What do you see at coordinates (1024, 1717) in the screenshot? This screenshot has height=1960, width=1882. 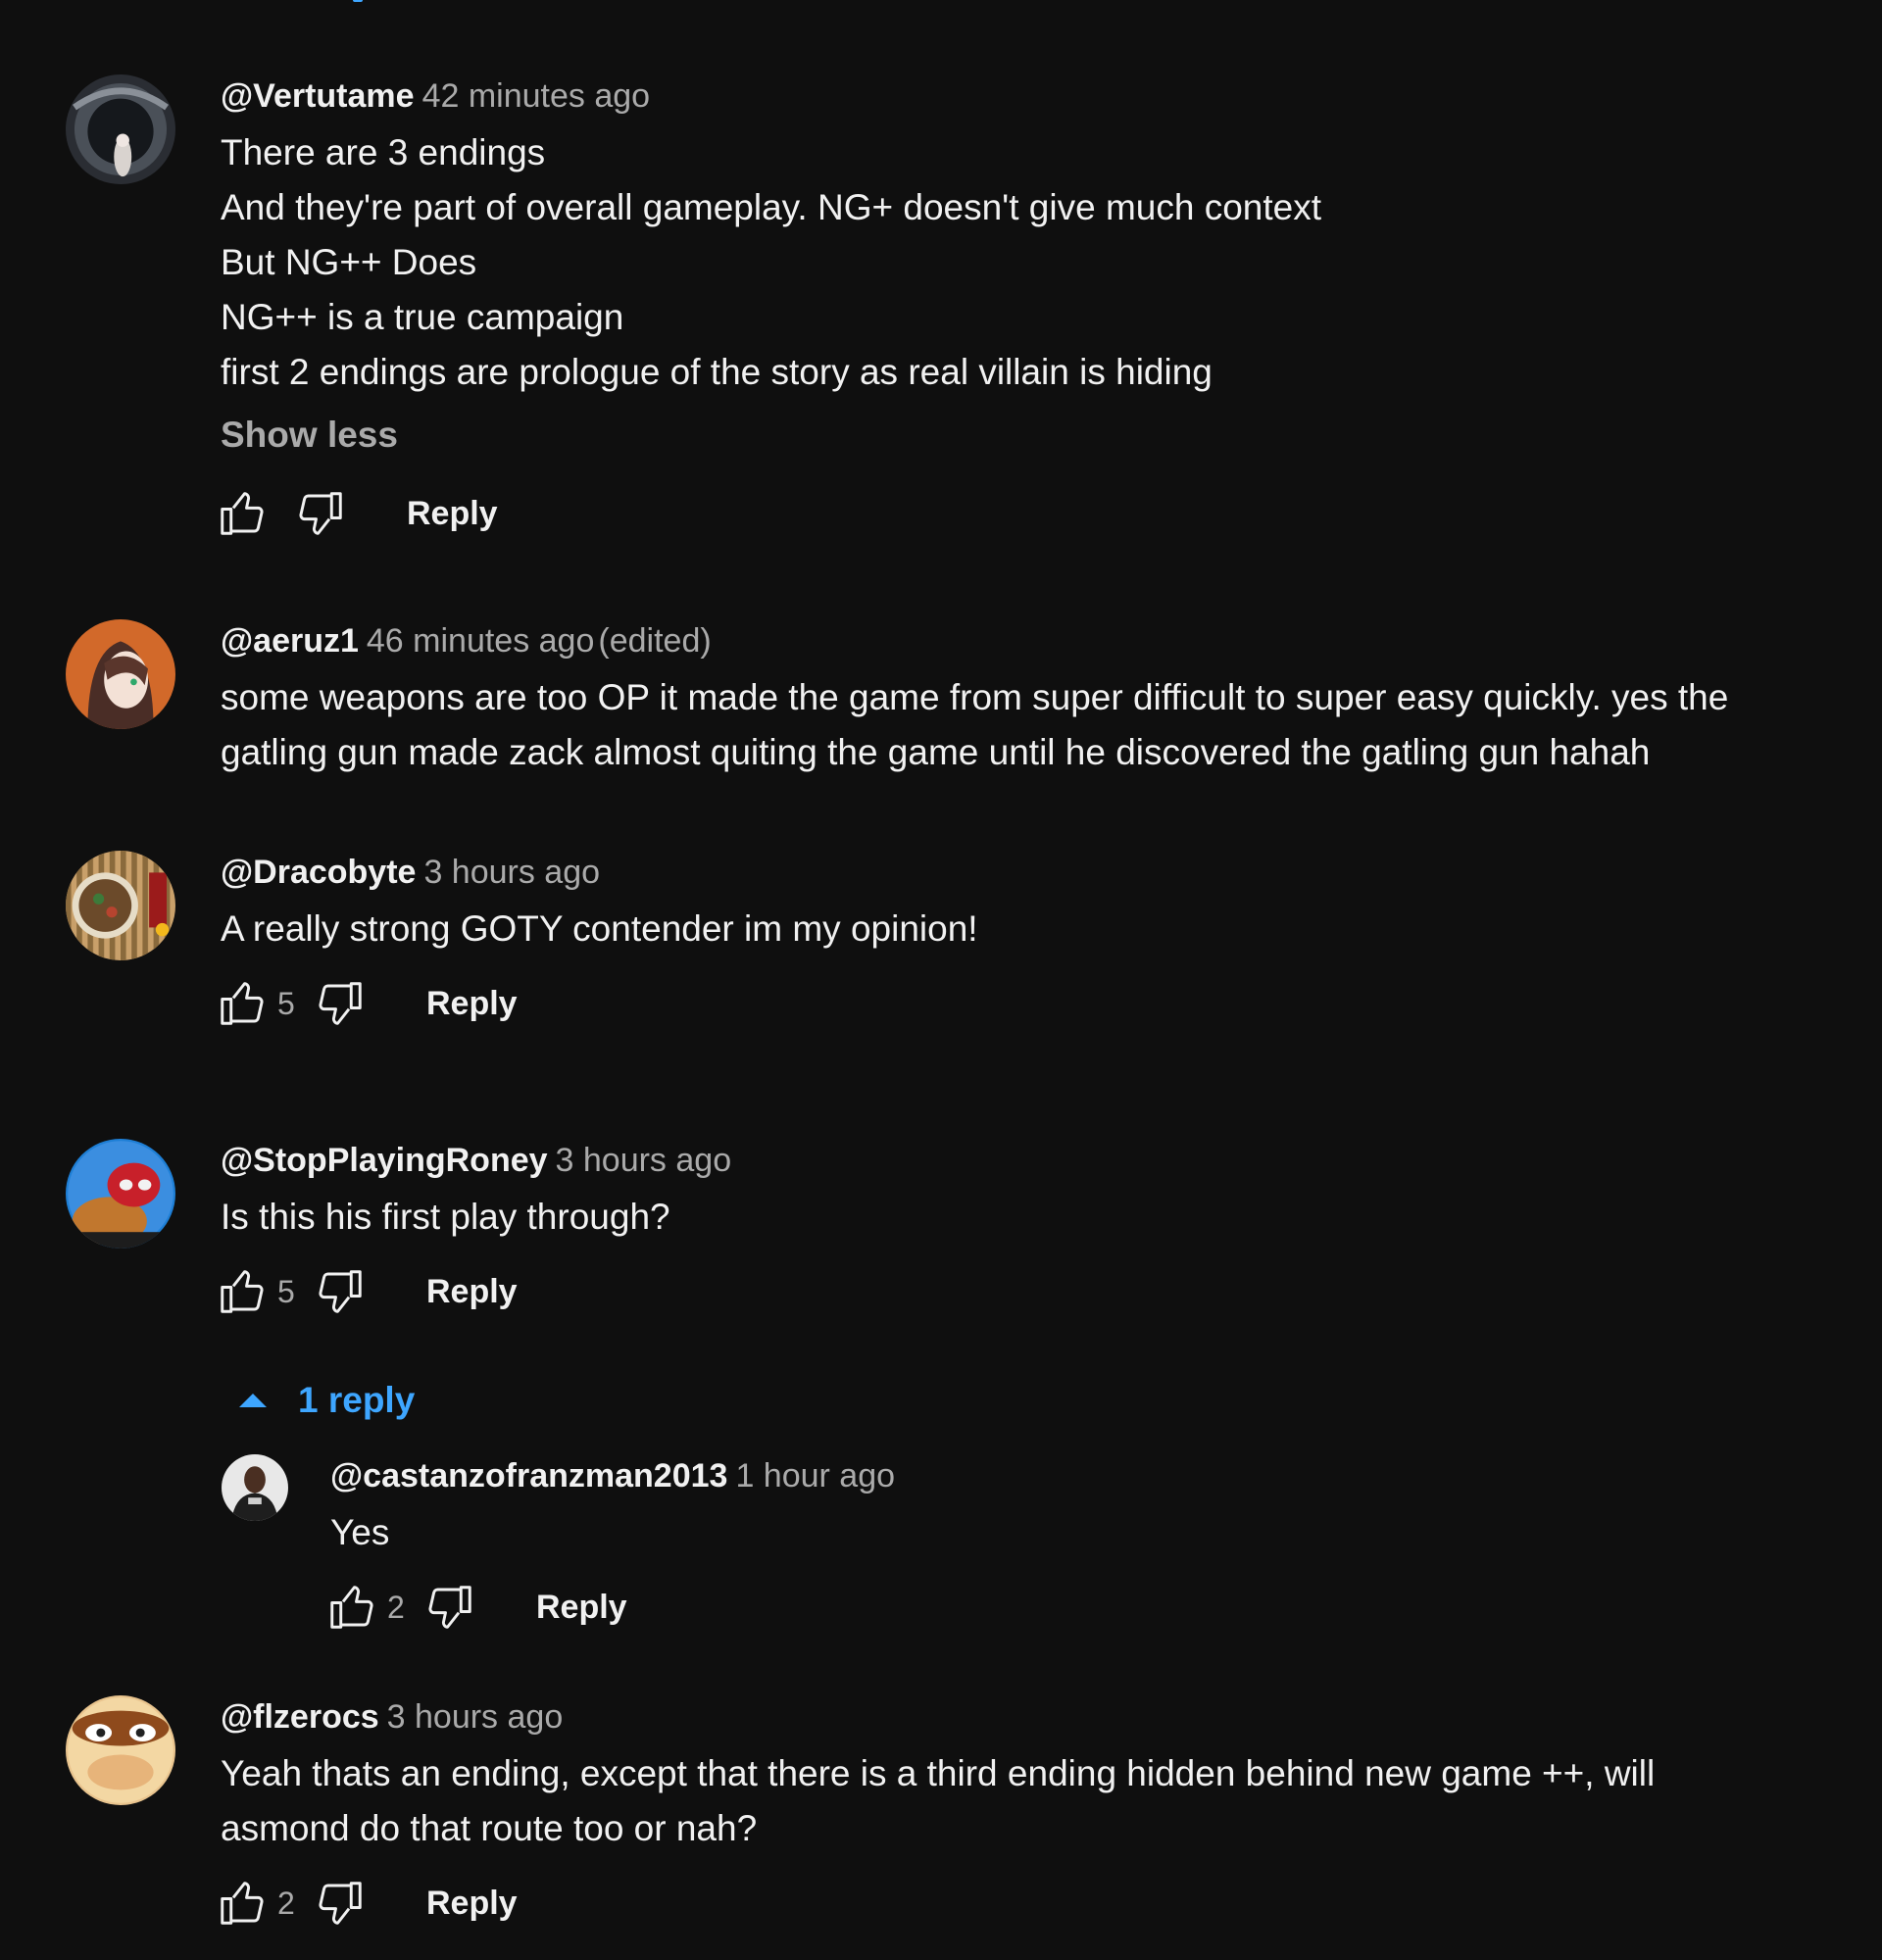 I see `comment-header: @flzerocs 3 hours ago` at bounding box center [1024, 1717].